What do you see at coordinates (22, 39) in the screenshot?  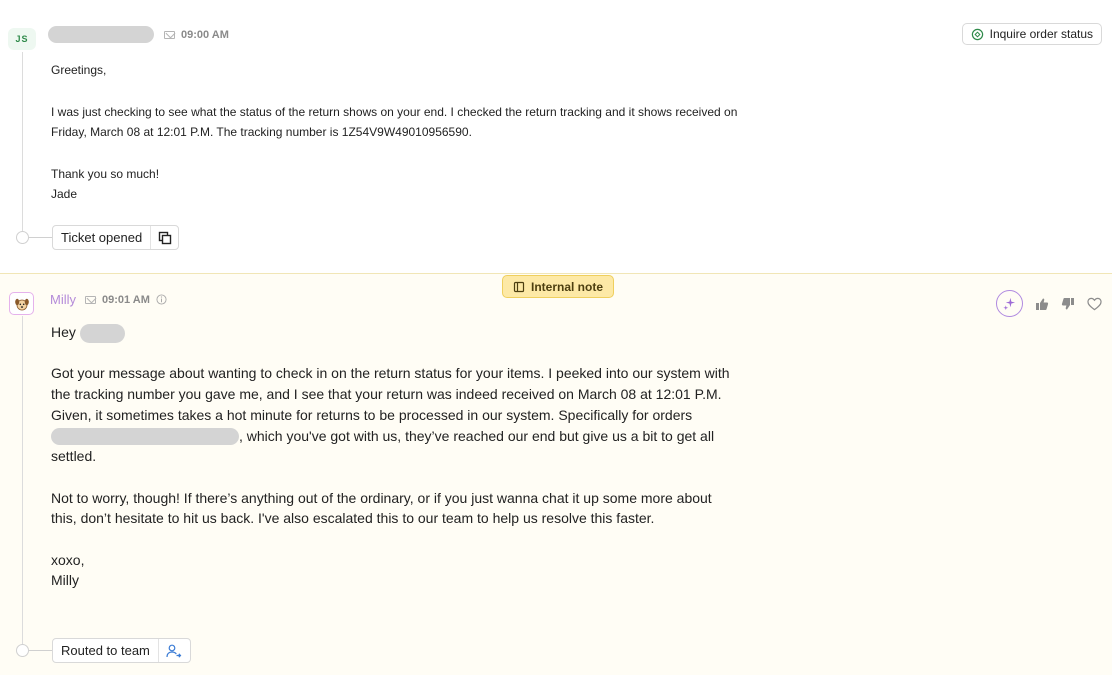 I see `customer-avatar: JS` at bounding box center [22, 39].